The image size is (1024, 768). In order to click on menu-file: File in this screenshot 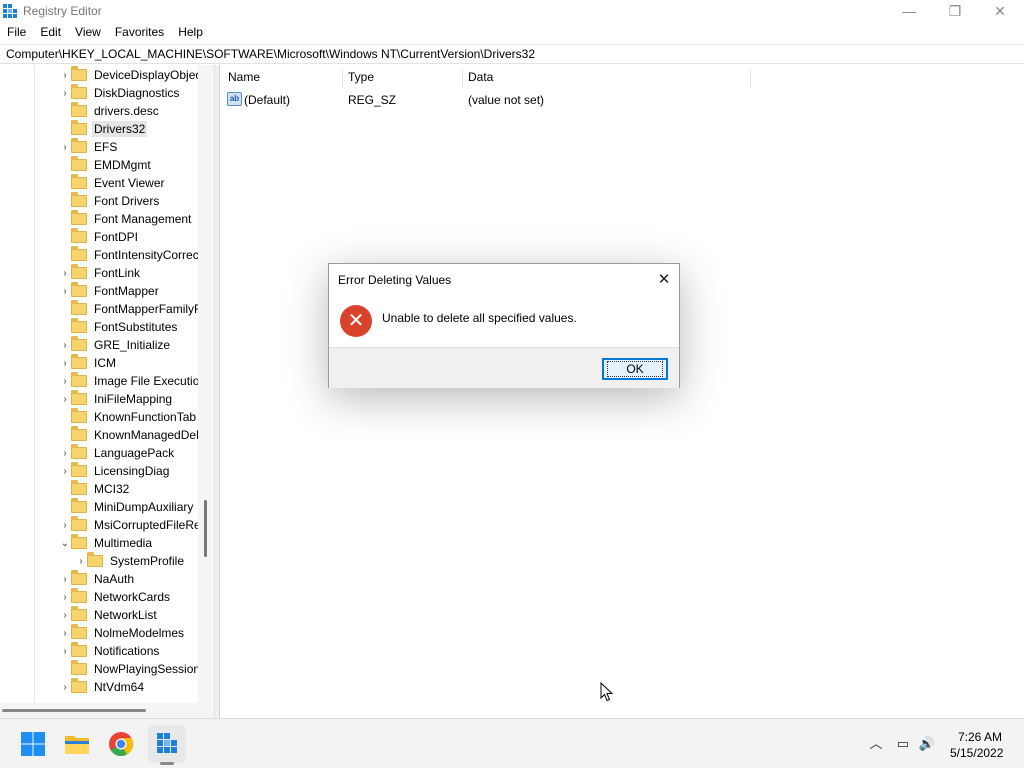, I will do `click(16, 32)`.